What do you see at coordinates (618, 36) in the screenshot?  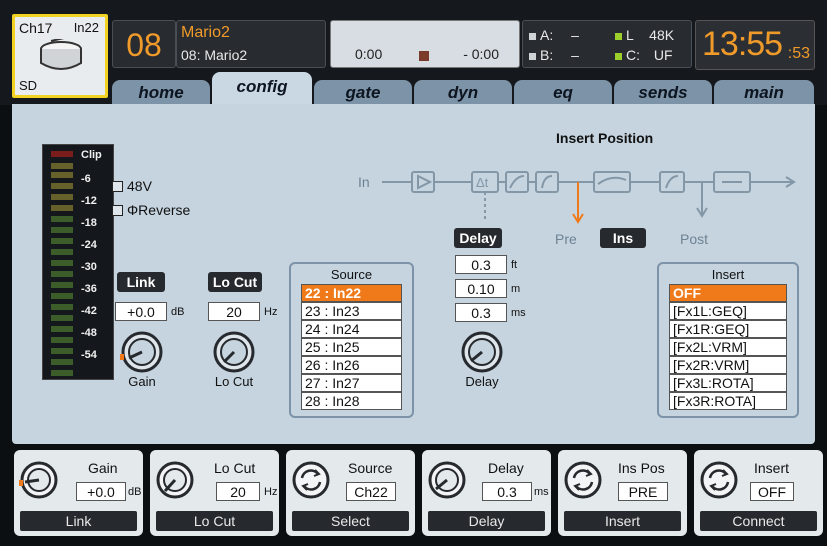 I see `io-l-indicator` at bounding box center [618, 36].